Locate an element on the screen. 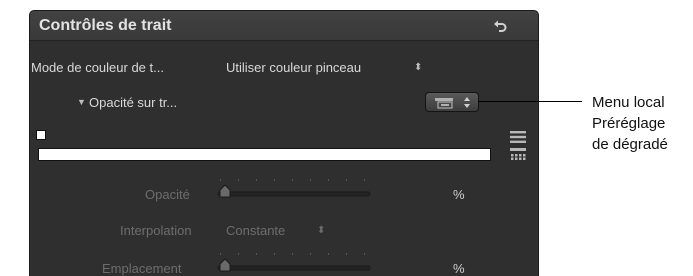  interpolation-popup: Constante ⬍ is located at coordinates (281, 231).